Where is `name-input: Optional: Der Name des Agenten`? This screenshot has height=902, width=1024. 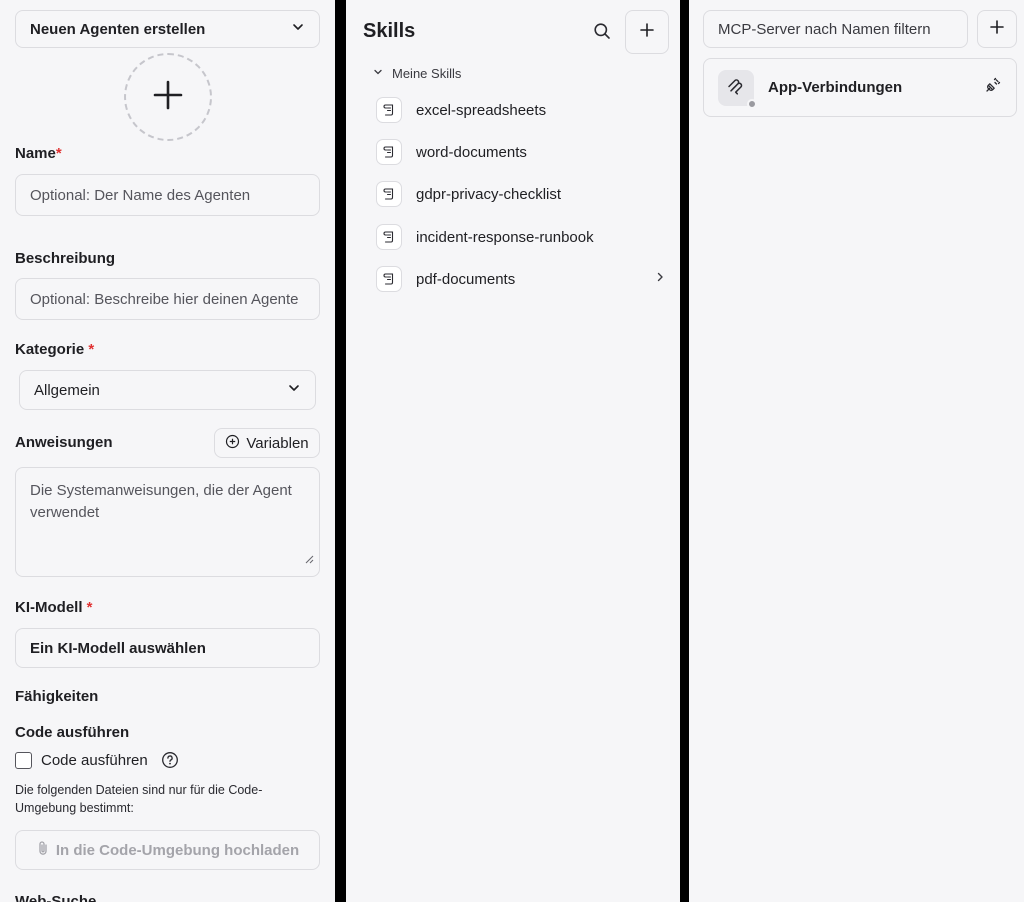 name-input: Optional: Der Name des Agenten is located at coordinates (167, 195).